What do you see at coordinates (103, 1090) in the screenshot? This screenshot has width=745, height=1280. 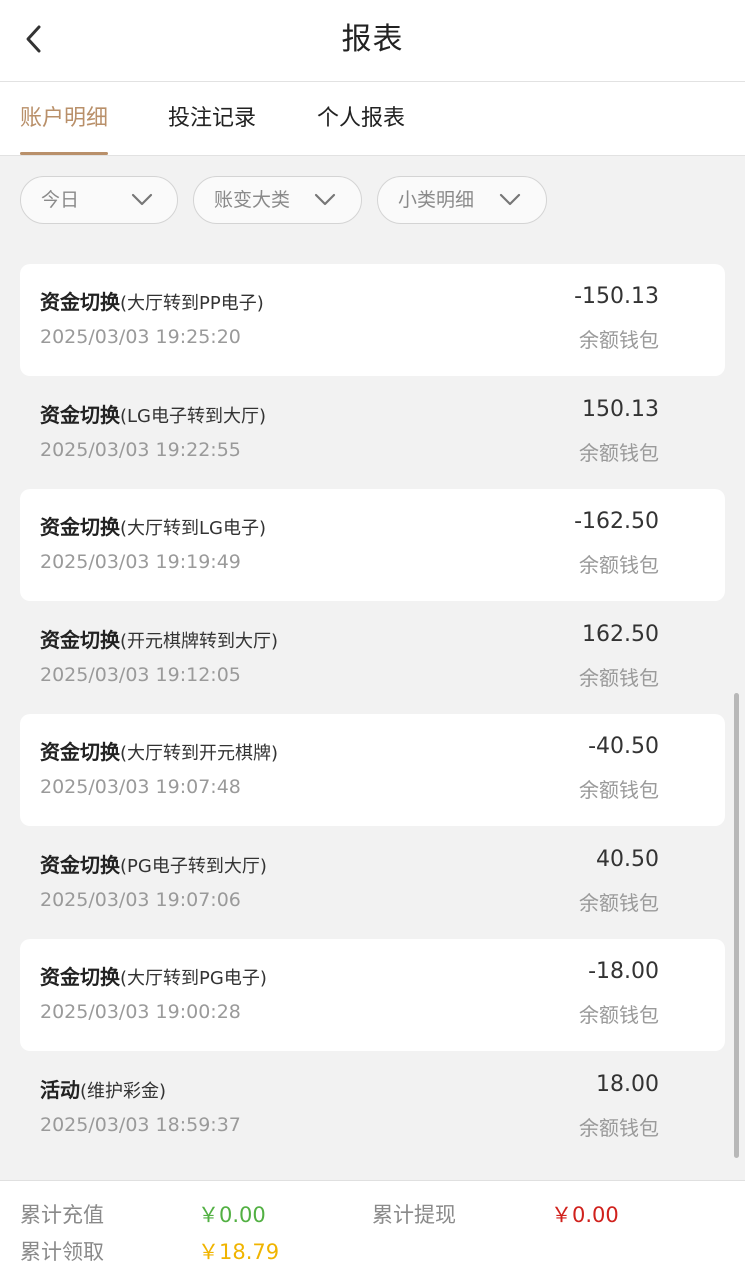 I see `record-title: 活动(维护彩金)` at bounding box center [103, 1090].